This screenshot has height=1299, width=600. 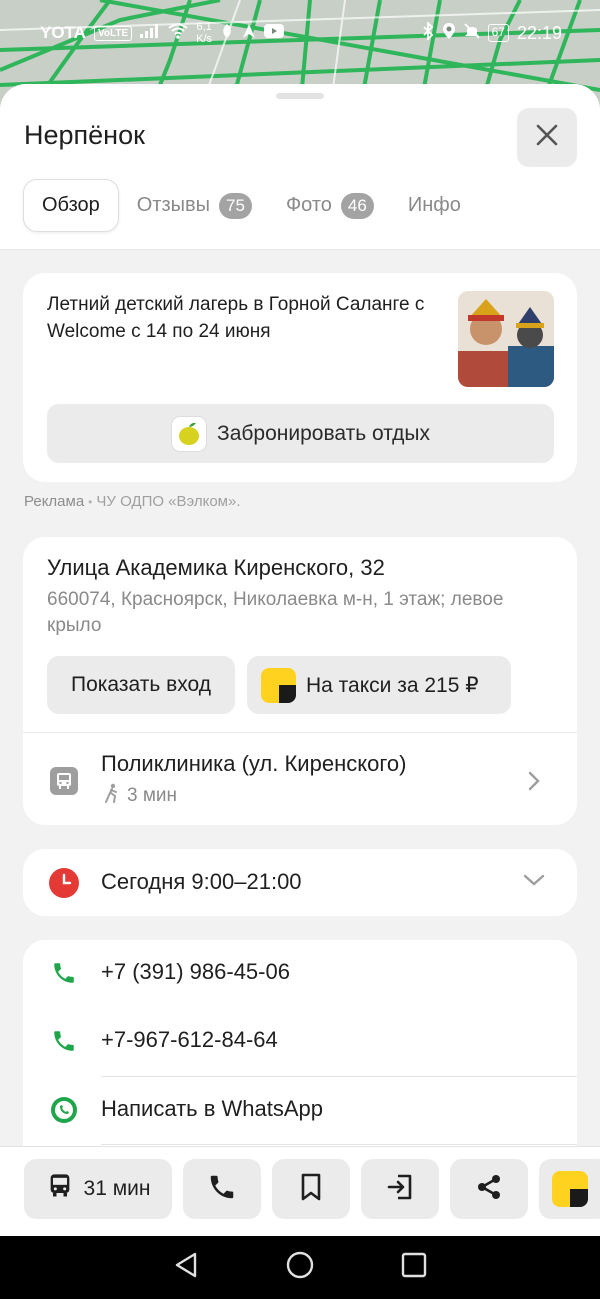 I want to click on taxi-button: На такси за 215 ₽, so click(x=379, y=685).